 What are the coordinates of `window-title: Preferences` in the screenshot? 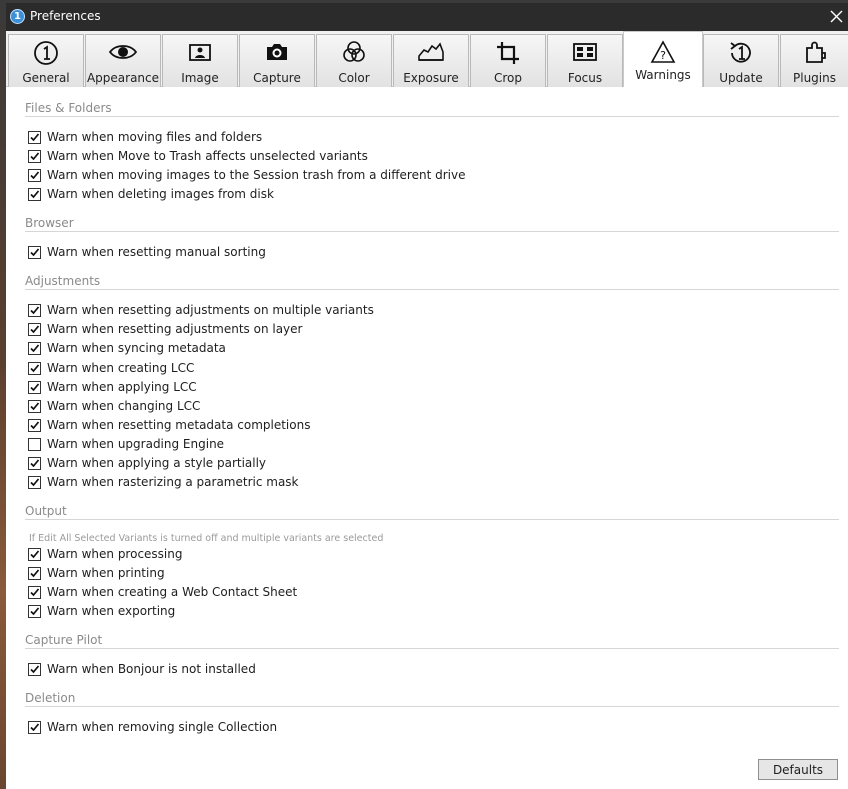 It's located at (65, 16).